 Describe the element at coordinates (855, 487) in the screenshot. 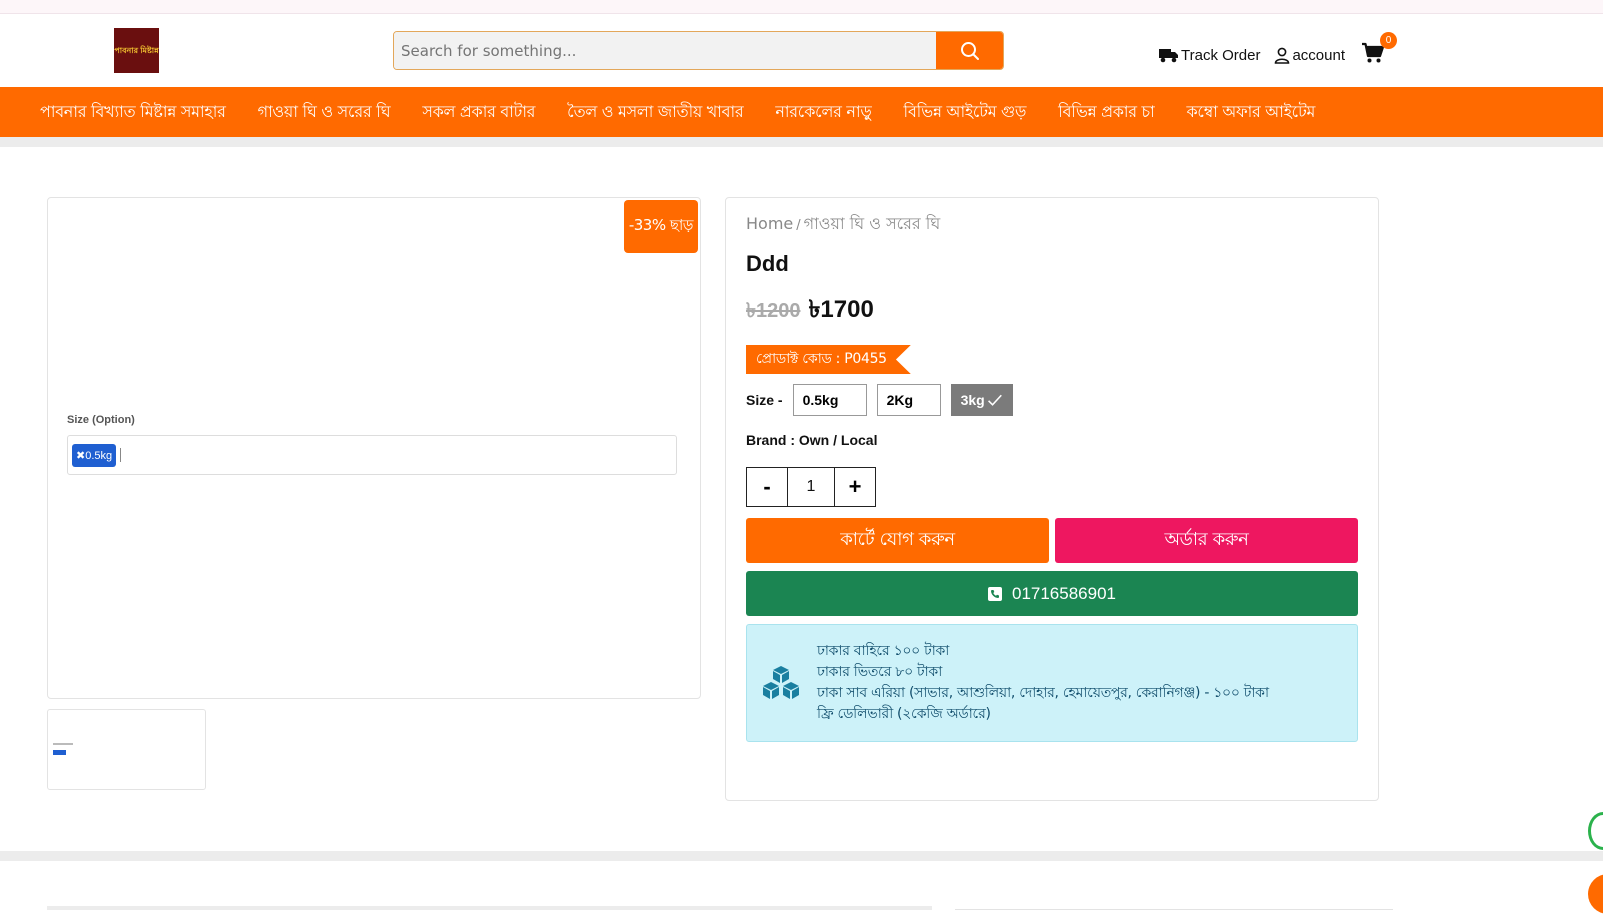

I see `quantity-increase-button: +` at that location.